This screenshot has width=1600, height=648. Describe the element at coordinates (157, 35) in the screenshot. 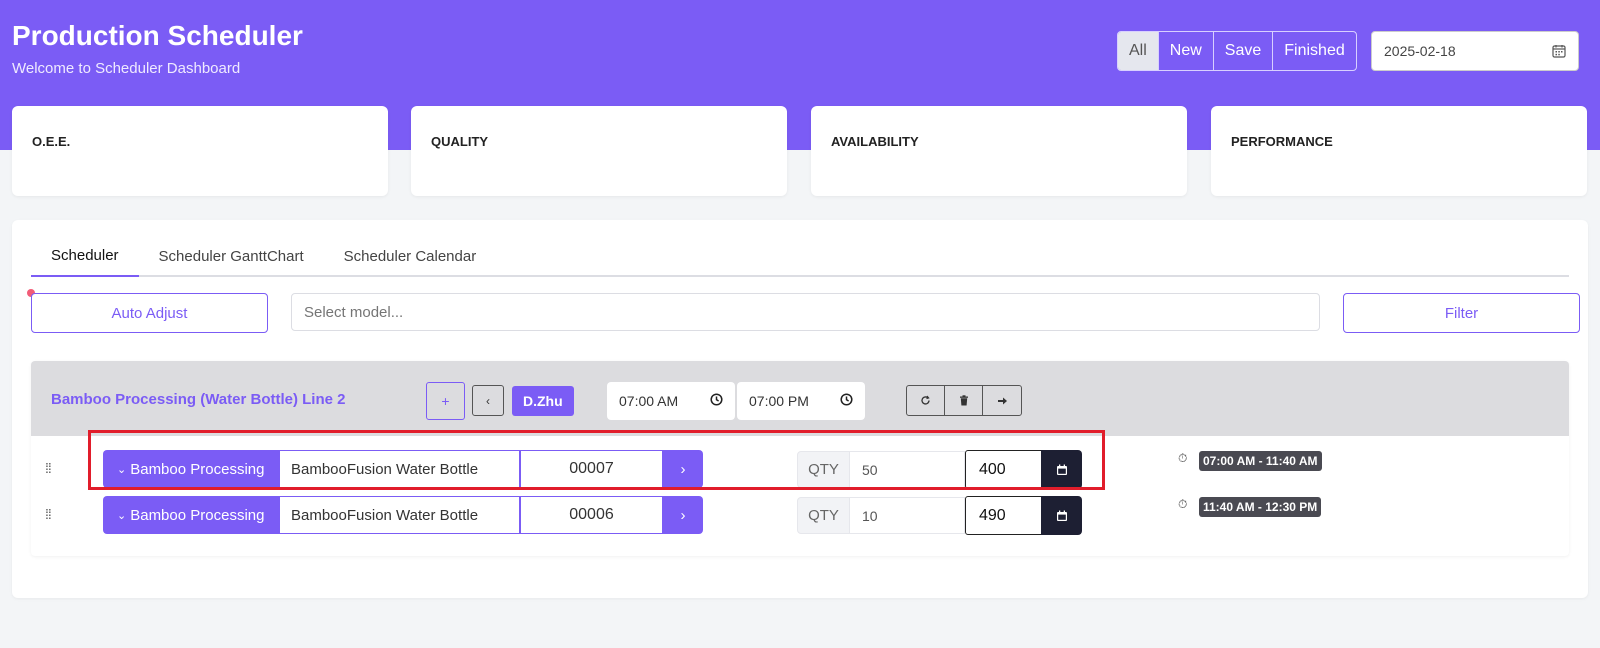

I see `page-title: Production Scheduler` at that location.